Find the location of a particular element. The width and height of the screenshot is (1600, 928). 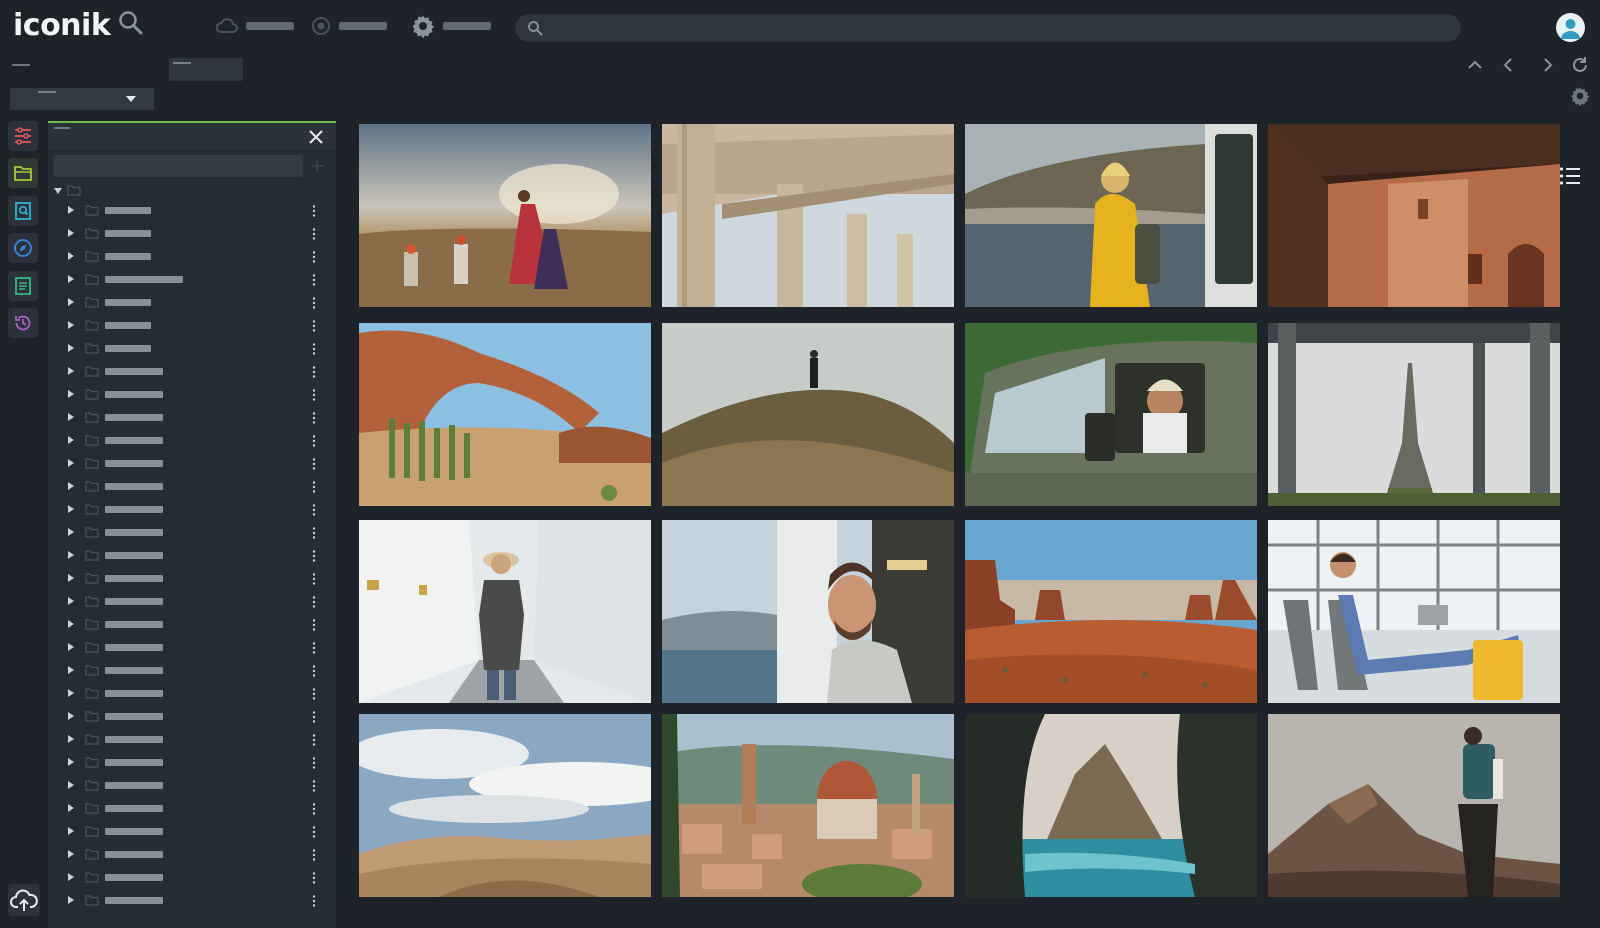

asset-thumbnail-eiffel-tower is located at coordinates (1414, 414).